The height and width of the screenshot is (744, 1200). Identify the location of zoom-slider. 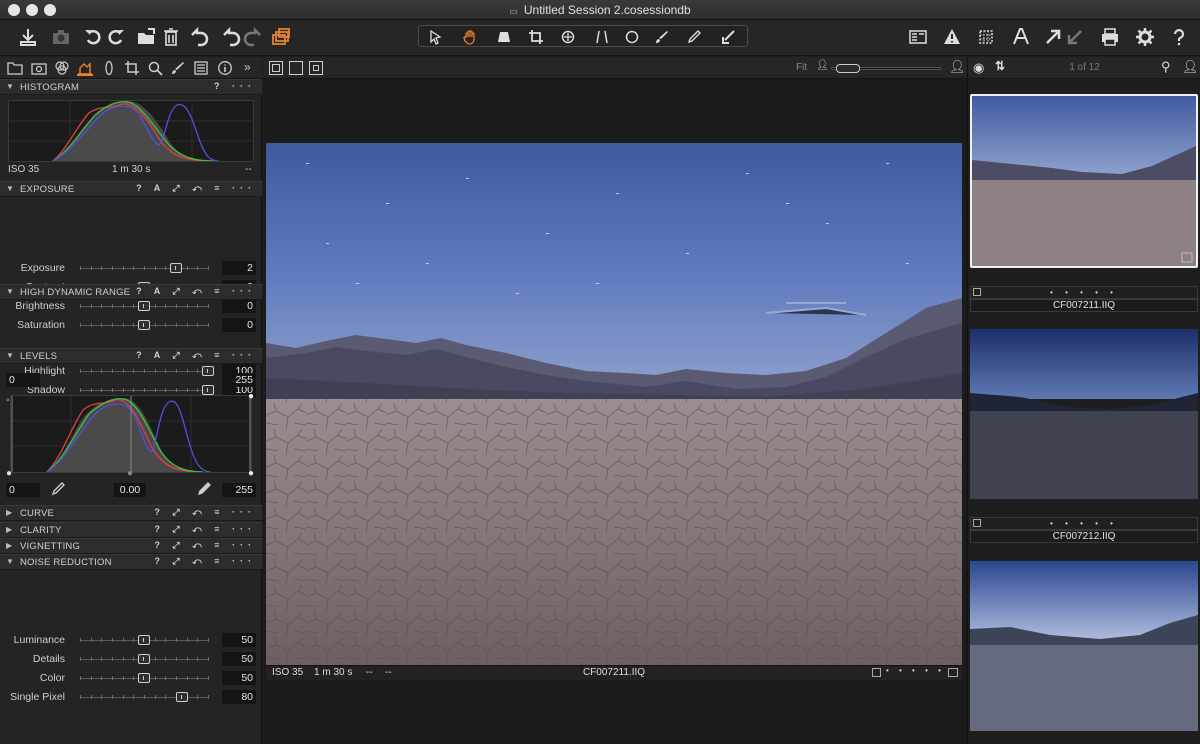
(886, 68).